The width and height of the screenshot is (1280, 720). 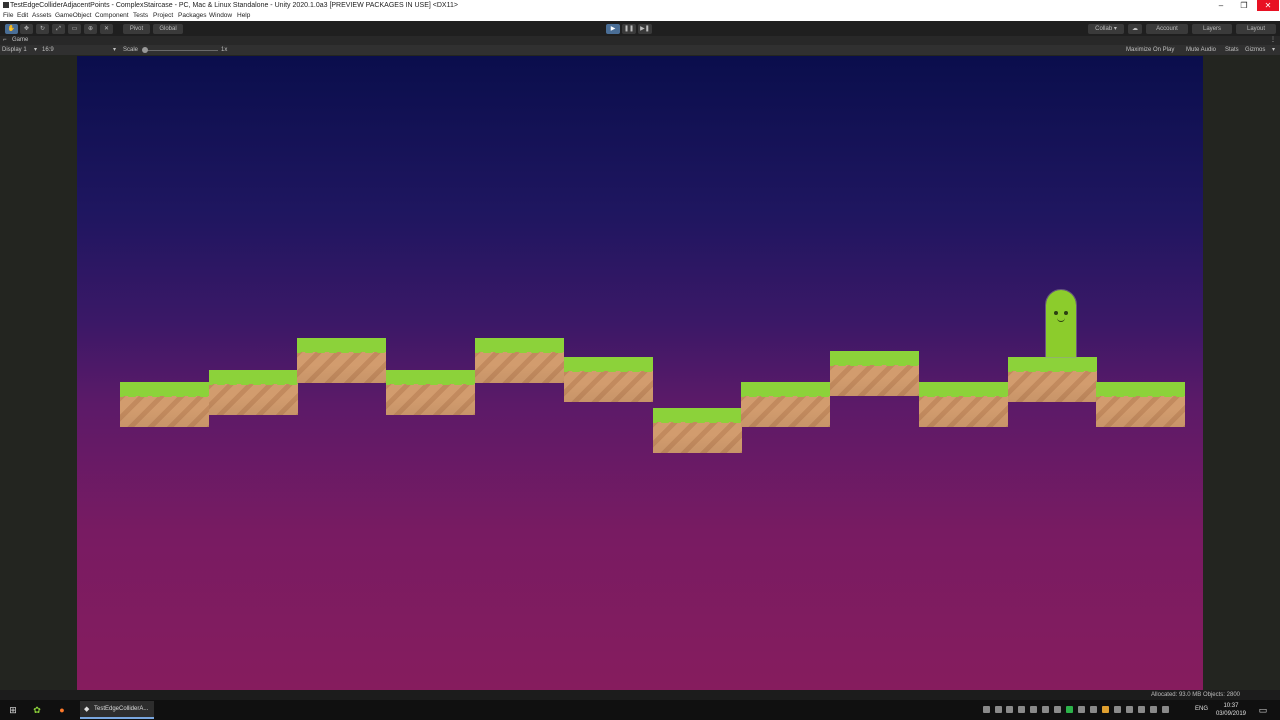 I want to click on menu-file: File, so click(x=8, y=16).